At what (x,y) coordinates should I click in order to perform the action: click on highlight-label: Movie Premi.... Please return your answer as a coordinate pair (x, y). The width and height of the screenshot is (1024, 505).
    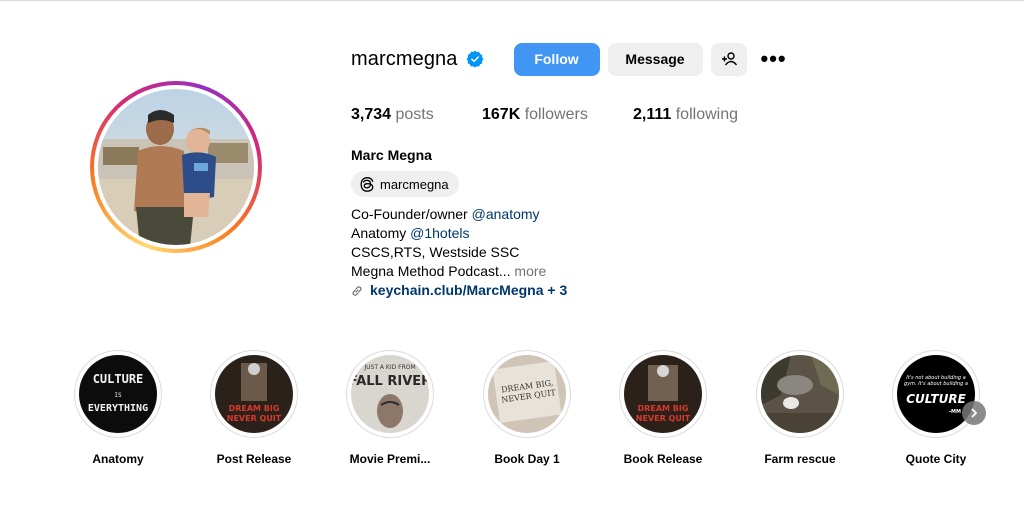
    Looking at the image, I should click on (390, 459).